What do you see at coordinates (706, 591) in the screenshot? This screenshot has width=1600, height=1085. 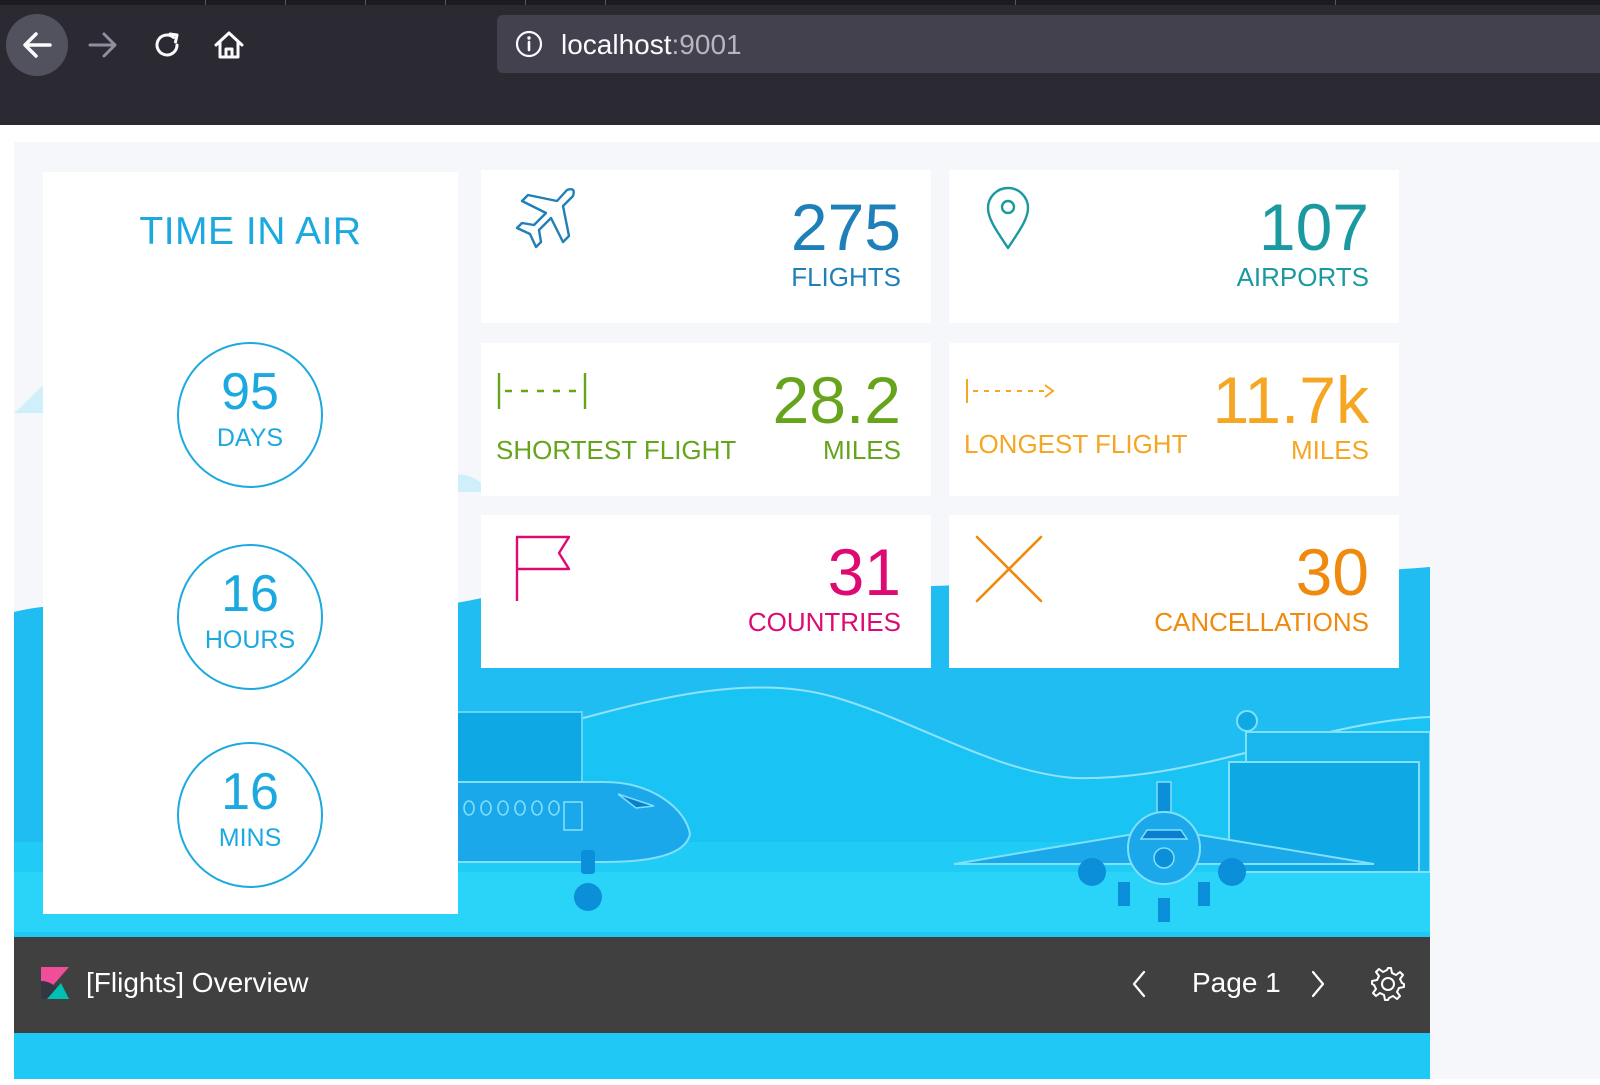 I see `countries-metric-panel: 31 COUNTRIES` at bounding box center [706, 591].